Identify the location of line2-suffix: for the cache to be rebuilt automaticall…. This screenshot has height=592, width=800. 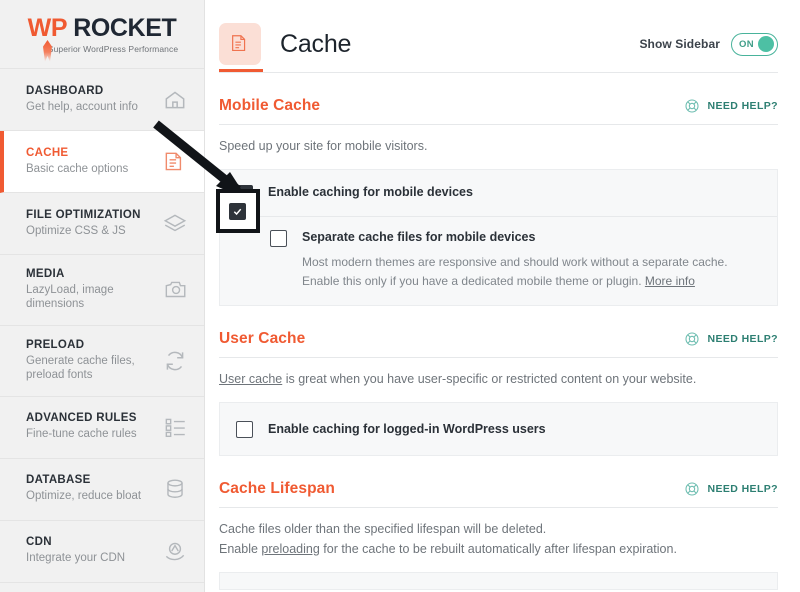
(498, 548).